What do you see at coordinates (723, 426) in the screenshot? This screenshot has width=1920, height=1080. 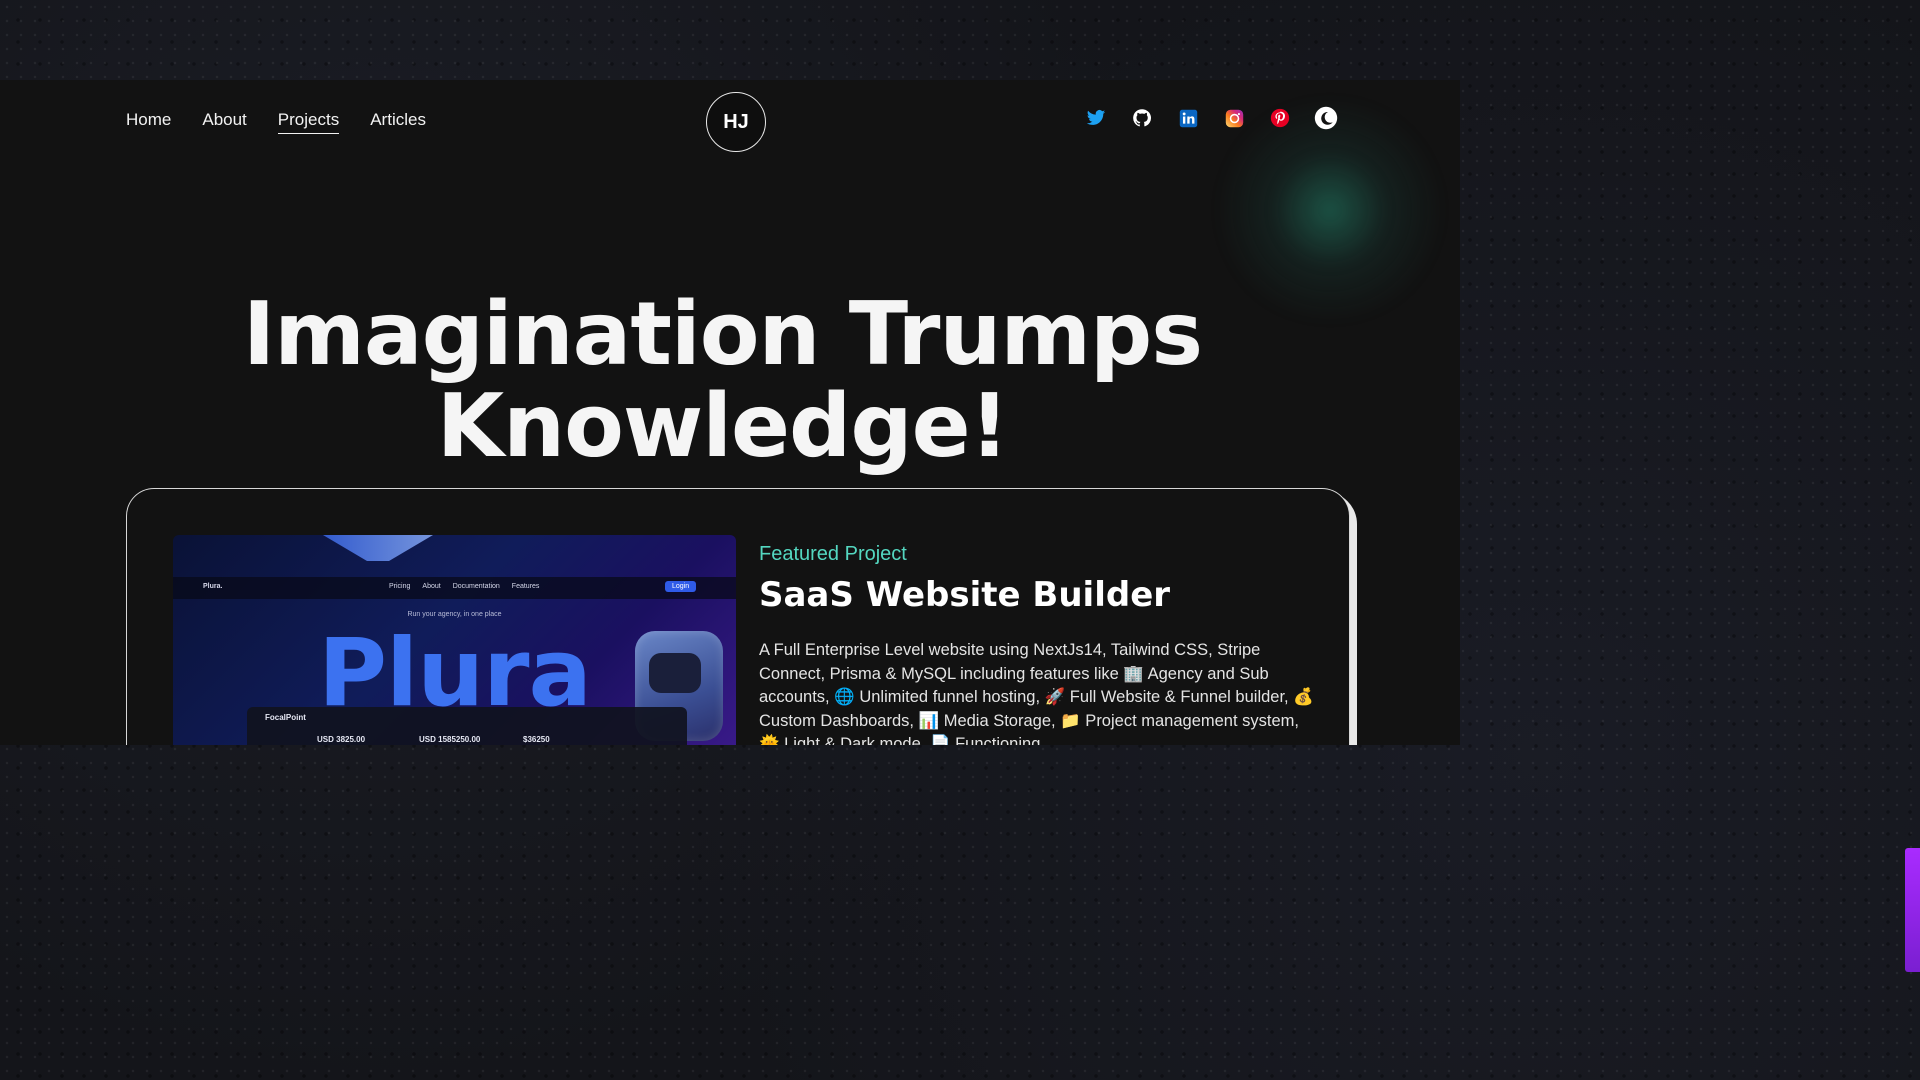 I see `hero-line-2: Knowledge!` at bounding box center [723, 426].